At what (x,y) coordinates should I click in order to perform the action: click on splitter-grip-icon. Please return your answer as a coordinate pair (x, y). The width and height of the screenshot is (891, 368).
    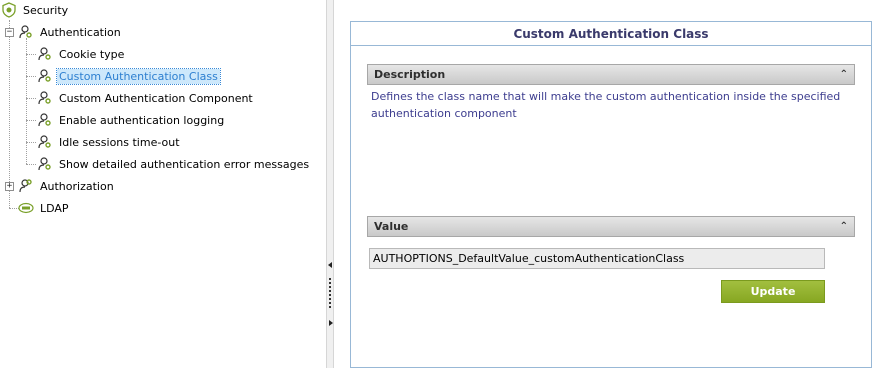
    Looking at the image, I should click on (330, 293).